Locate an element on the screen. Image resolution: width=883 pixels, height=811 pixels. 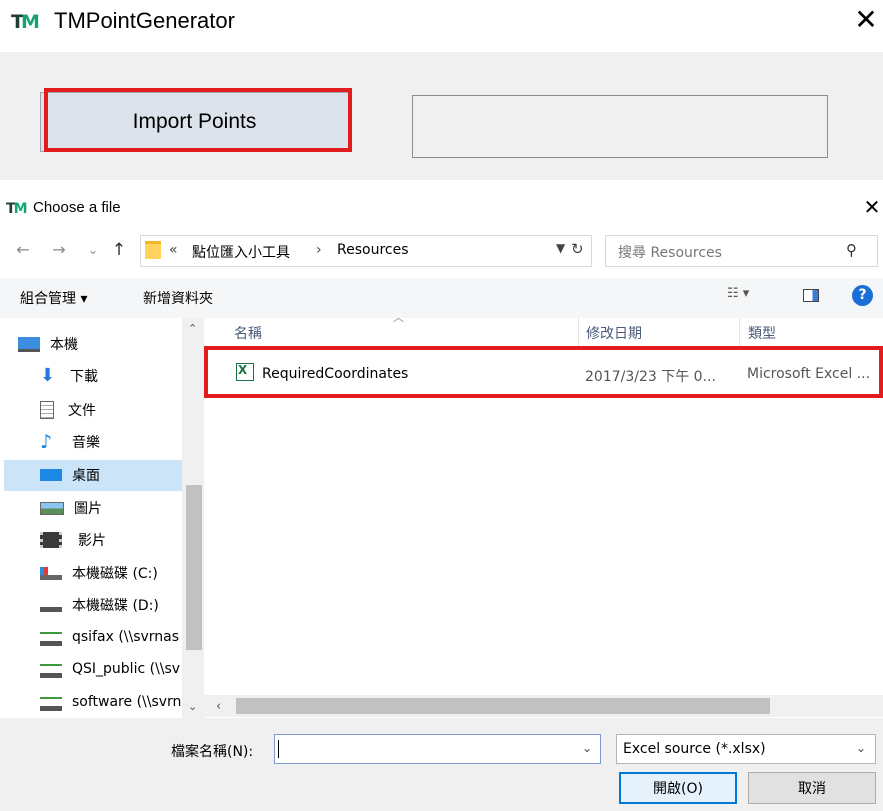
nav-item-network-software: software (\\svrn is located at coordinates (111, 702).